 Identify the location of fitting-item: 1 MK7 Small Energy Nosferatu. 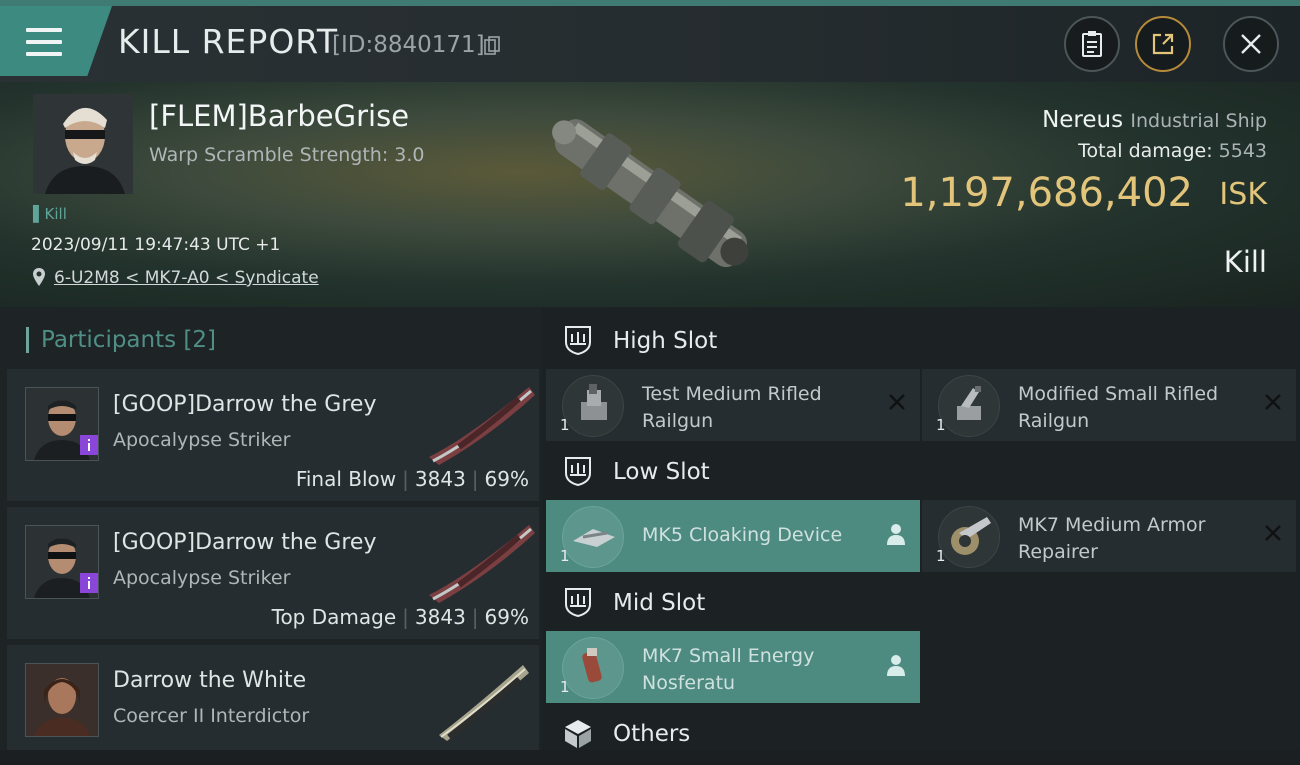
(733, 667).